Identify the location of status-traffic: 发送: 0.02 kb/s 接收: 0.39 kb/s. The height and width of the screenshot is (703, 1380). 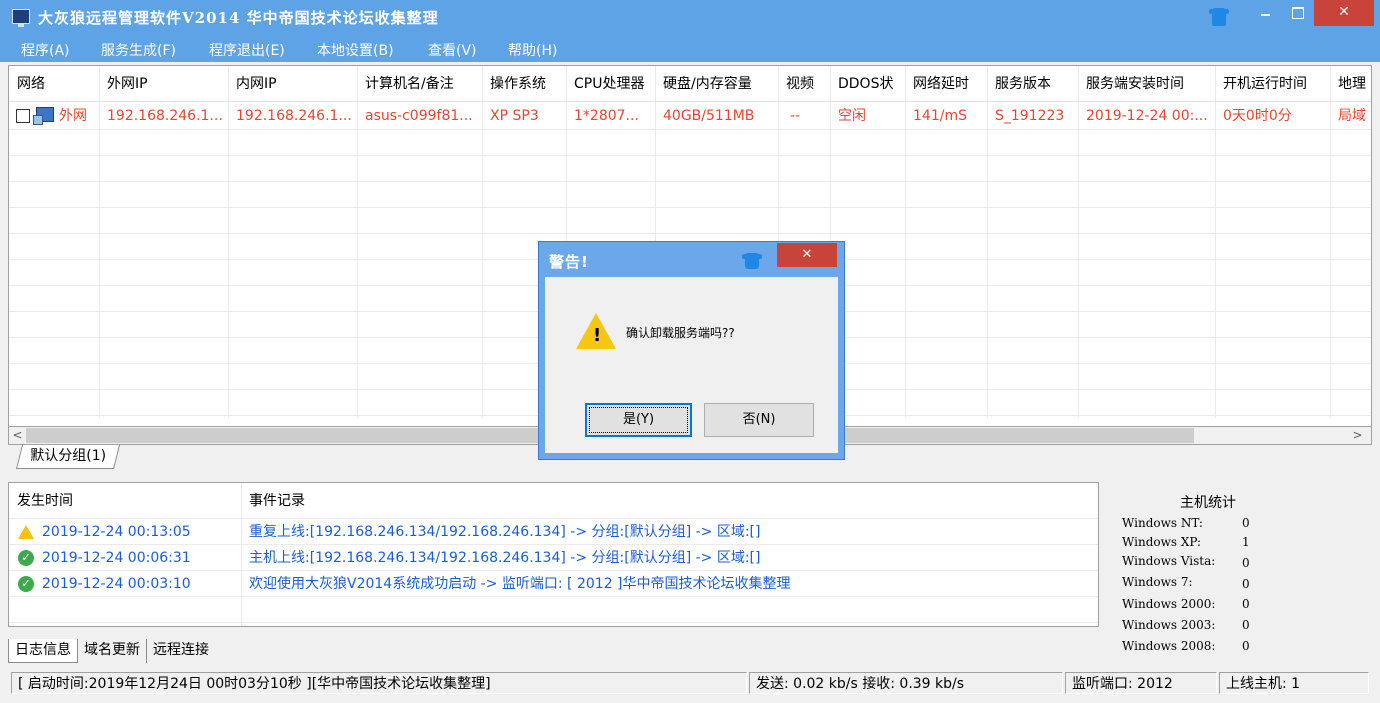
(906, 683).